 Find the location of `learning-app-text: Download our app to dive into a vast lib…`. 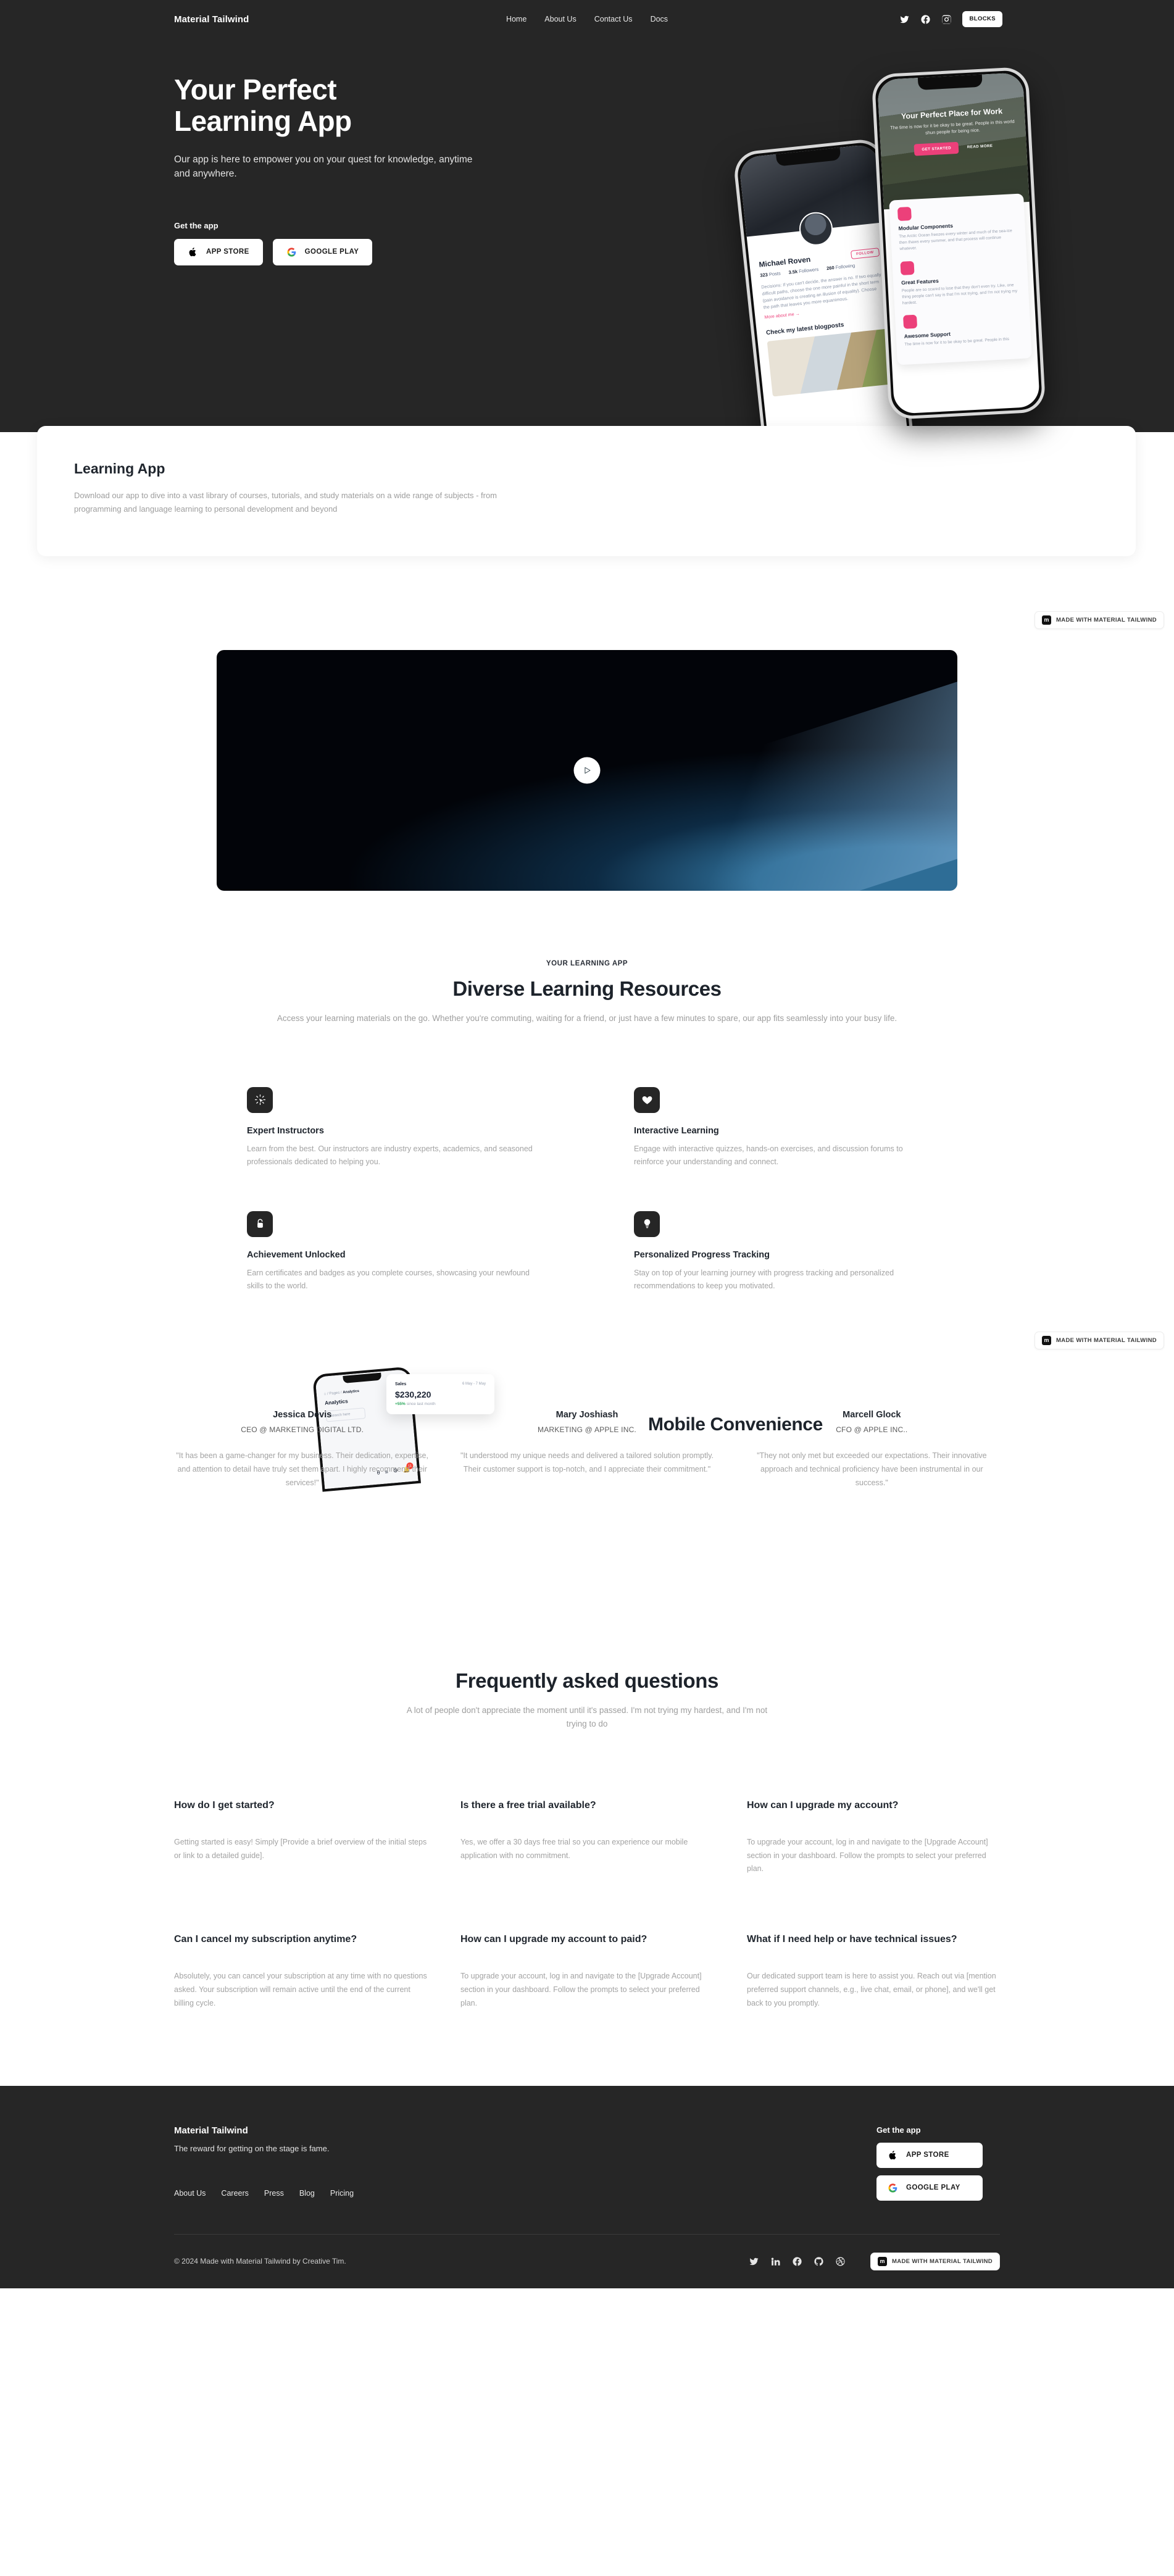

learning-app-text: Download our app to dive into a vast lib… is located at coordinates (286, 502).